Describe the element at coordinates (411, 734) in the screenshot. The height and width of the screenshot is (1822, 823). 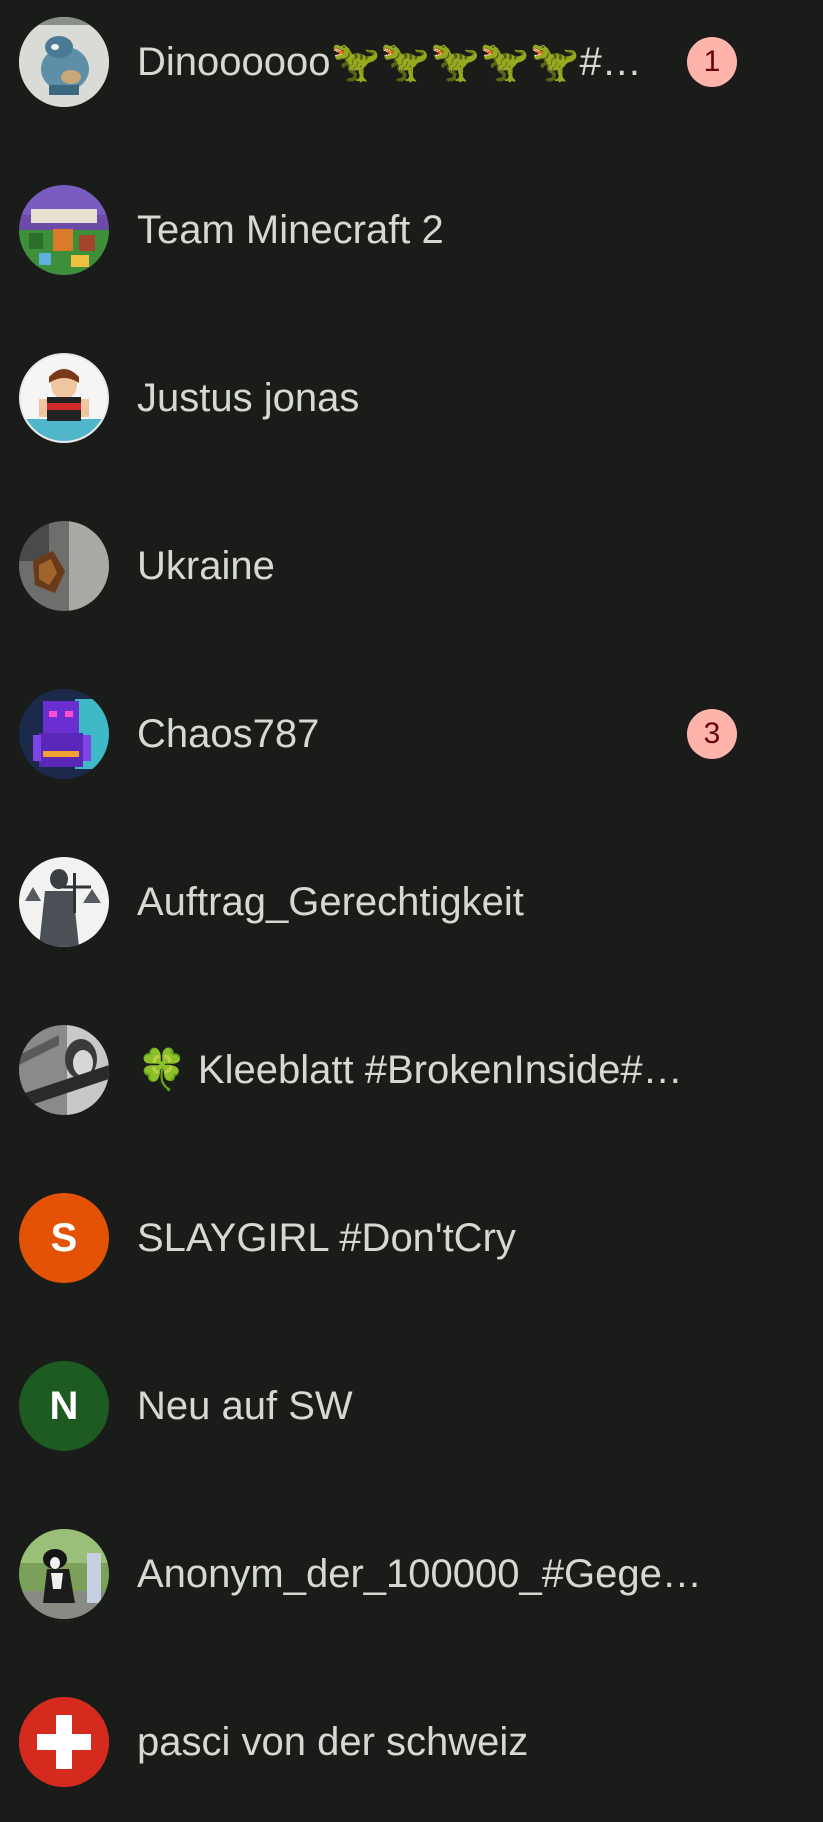
I see `chat-row-chaos787: Chaos787 3` at that location.